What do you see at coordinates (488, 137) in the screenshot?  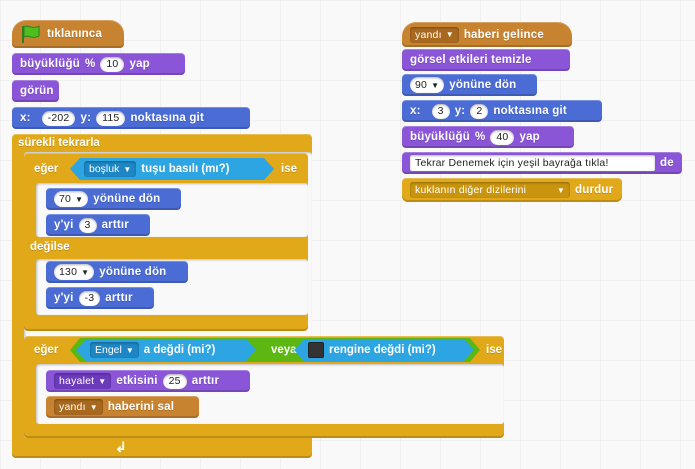 I see `set-size-block: büyüklüğü % 40 yap` at bounding box center [488, 137].